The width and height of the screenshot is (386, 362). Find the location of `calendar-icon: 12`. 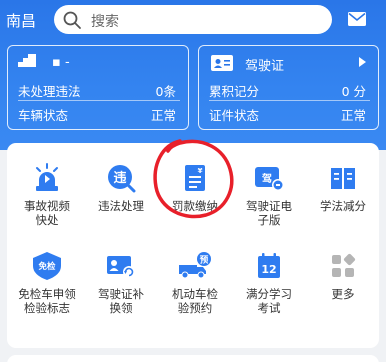

calendar-icon: 12 is located at coordinates (269, 265).